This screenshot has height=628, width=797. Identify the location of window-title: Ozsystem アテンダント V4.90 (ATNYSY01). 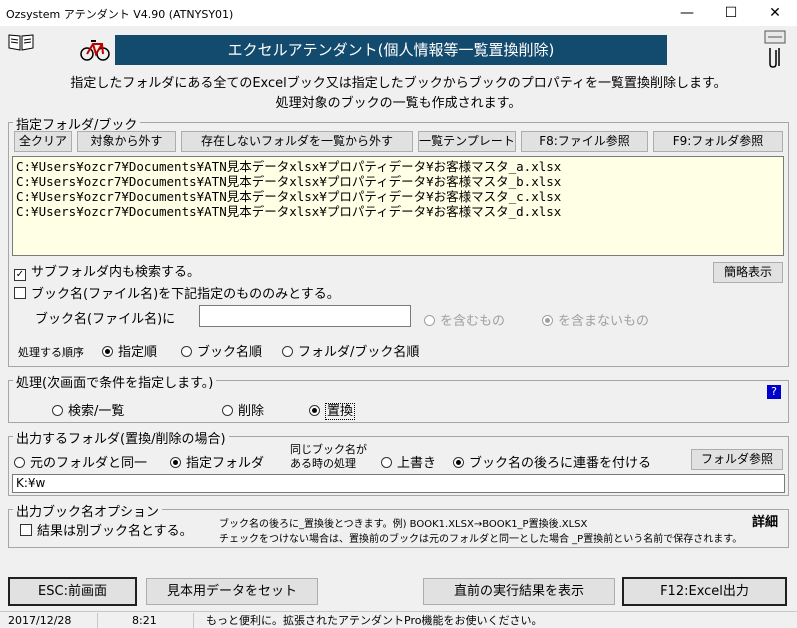
(120, 14).